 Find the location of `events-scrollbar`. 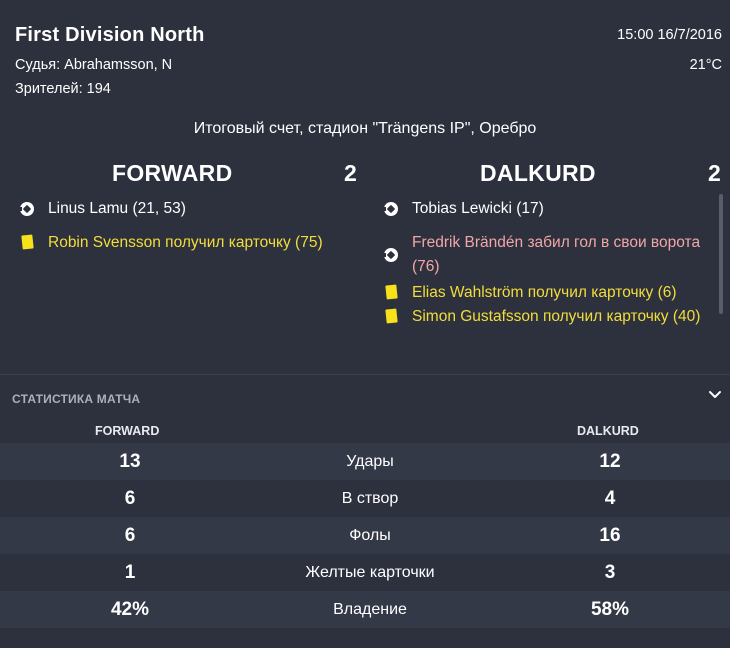

events-scrollbar is located at coordinates (721, 254).